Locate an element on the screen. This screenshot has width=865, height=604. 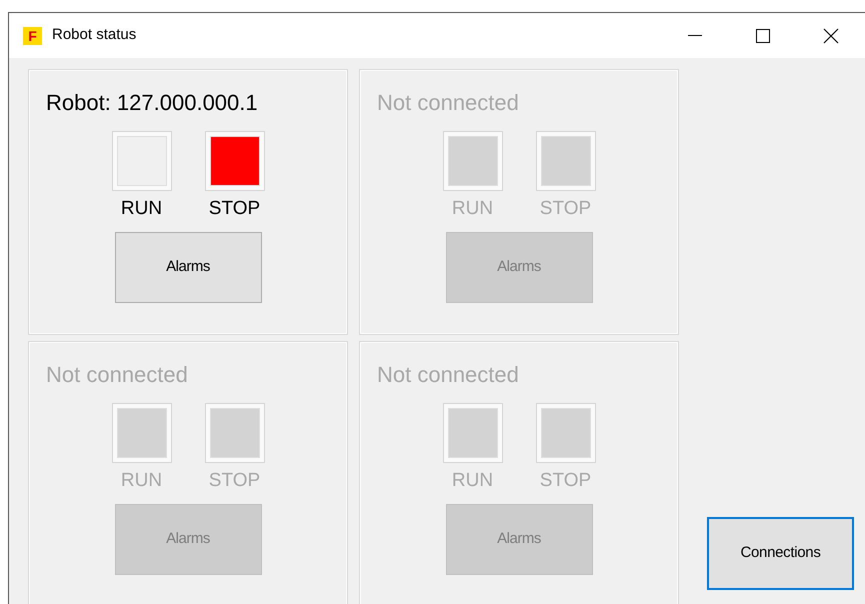
window-title: Robot status is located at coordinates (94, 35).